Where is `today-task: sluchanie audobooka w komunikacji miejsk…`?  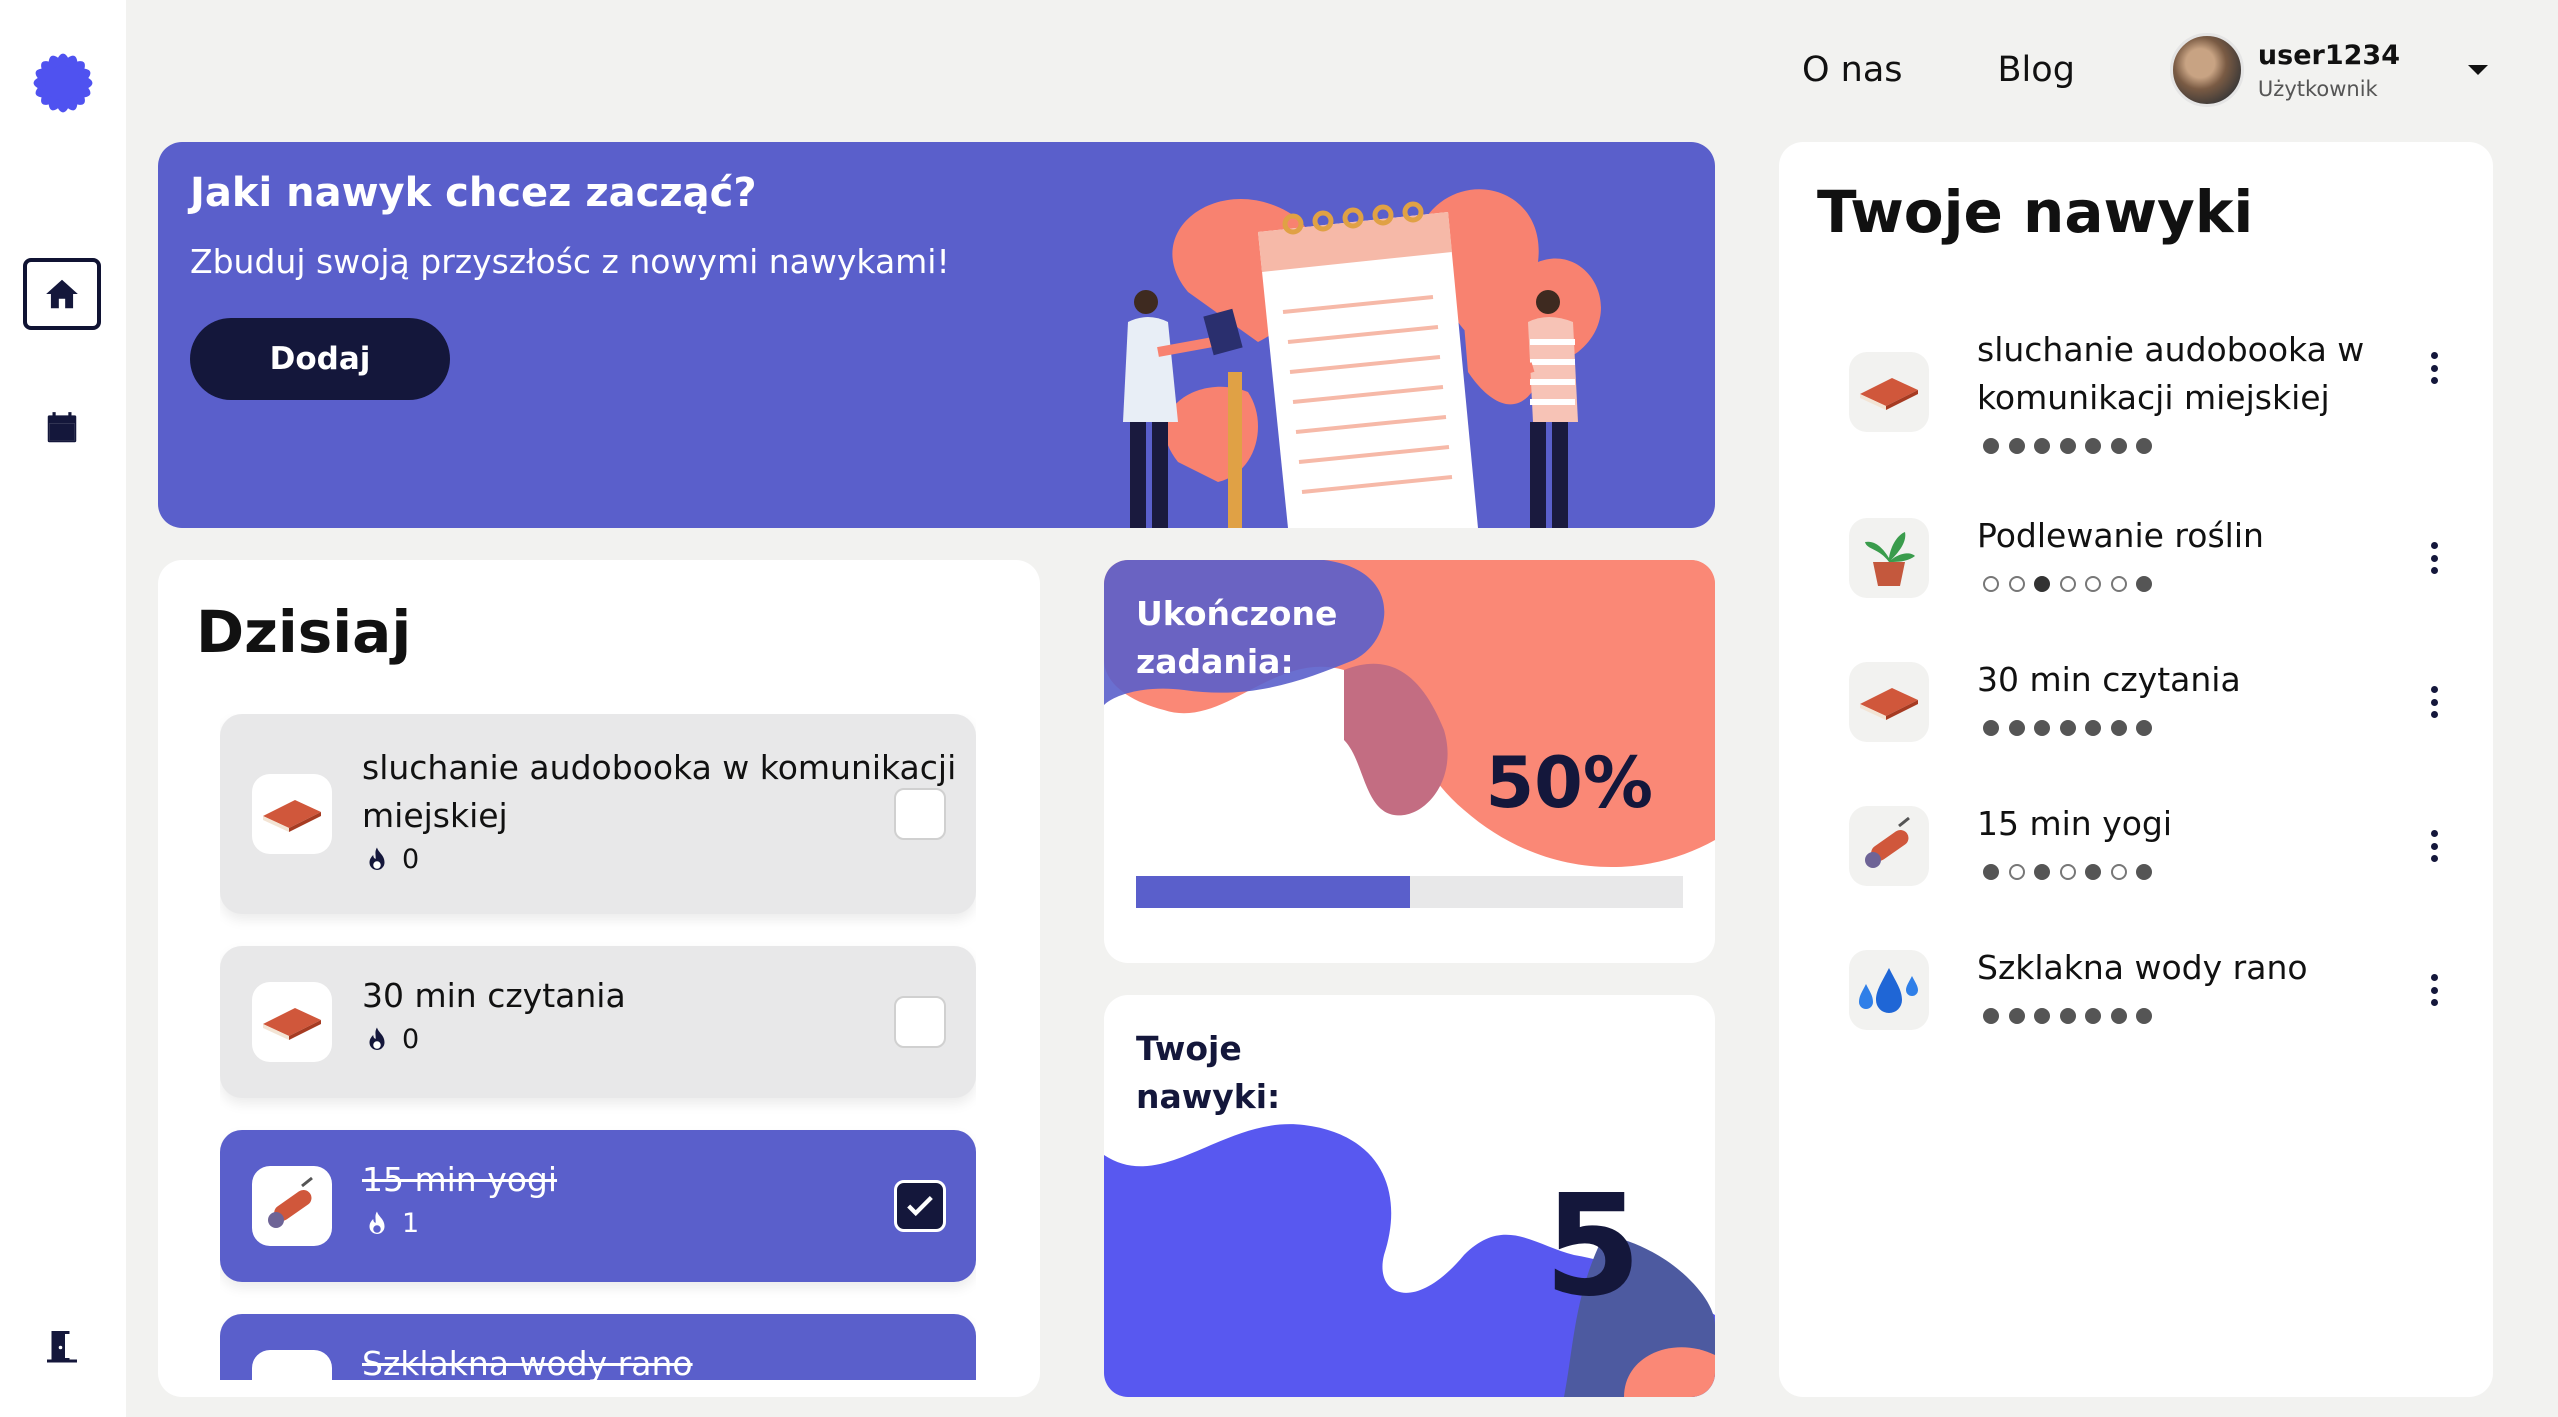 today-task: sluchanie audobooka w komunikacji miejsk… is located at coordinates (598, 814).